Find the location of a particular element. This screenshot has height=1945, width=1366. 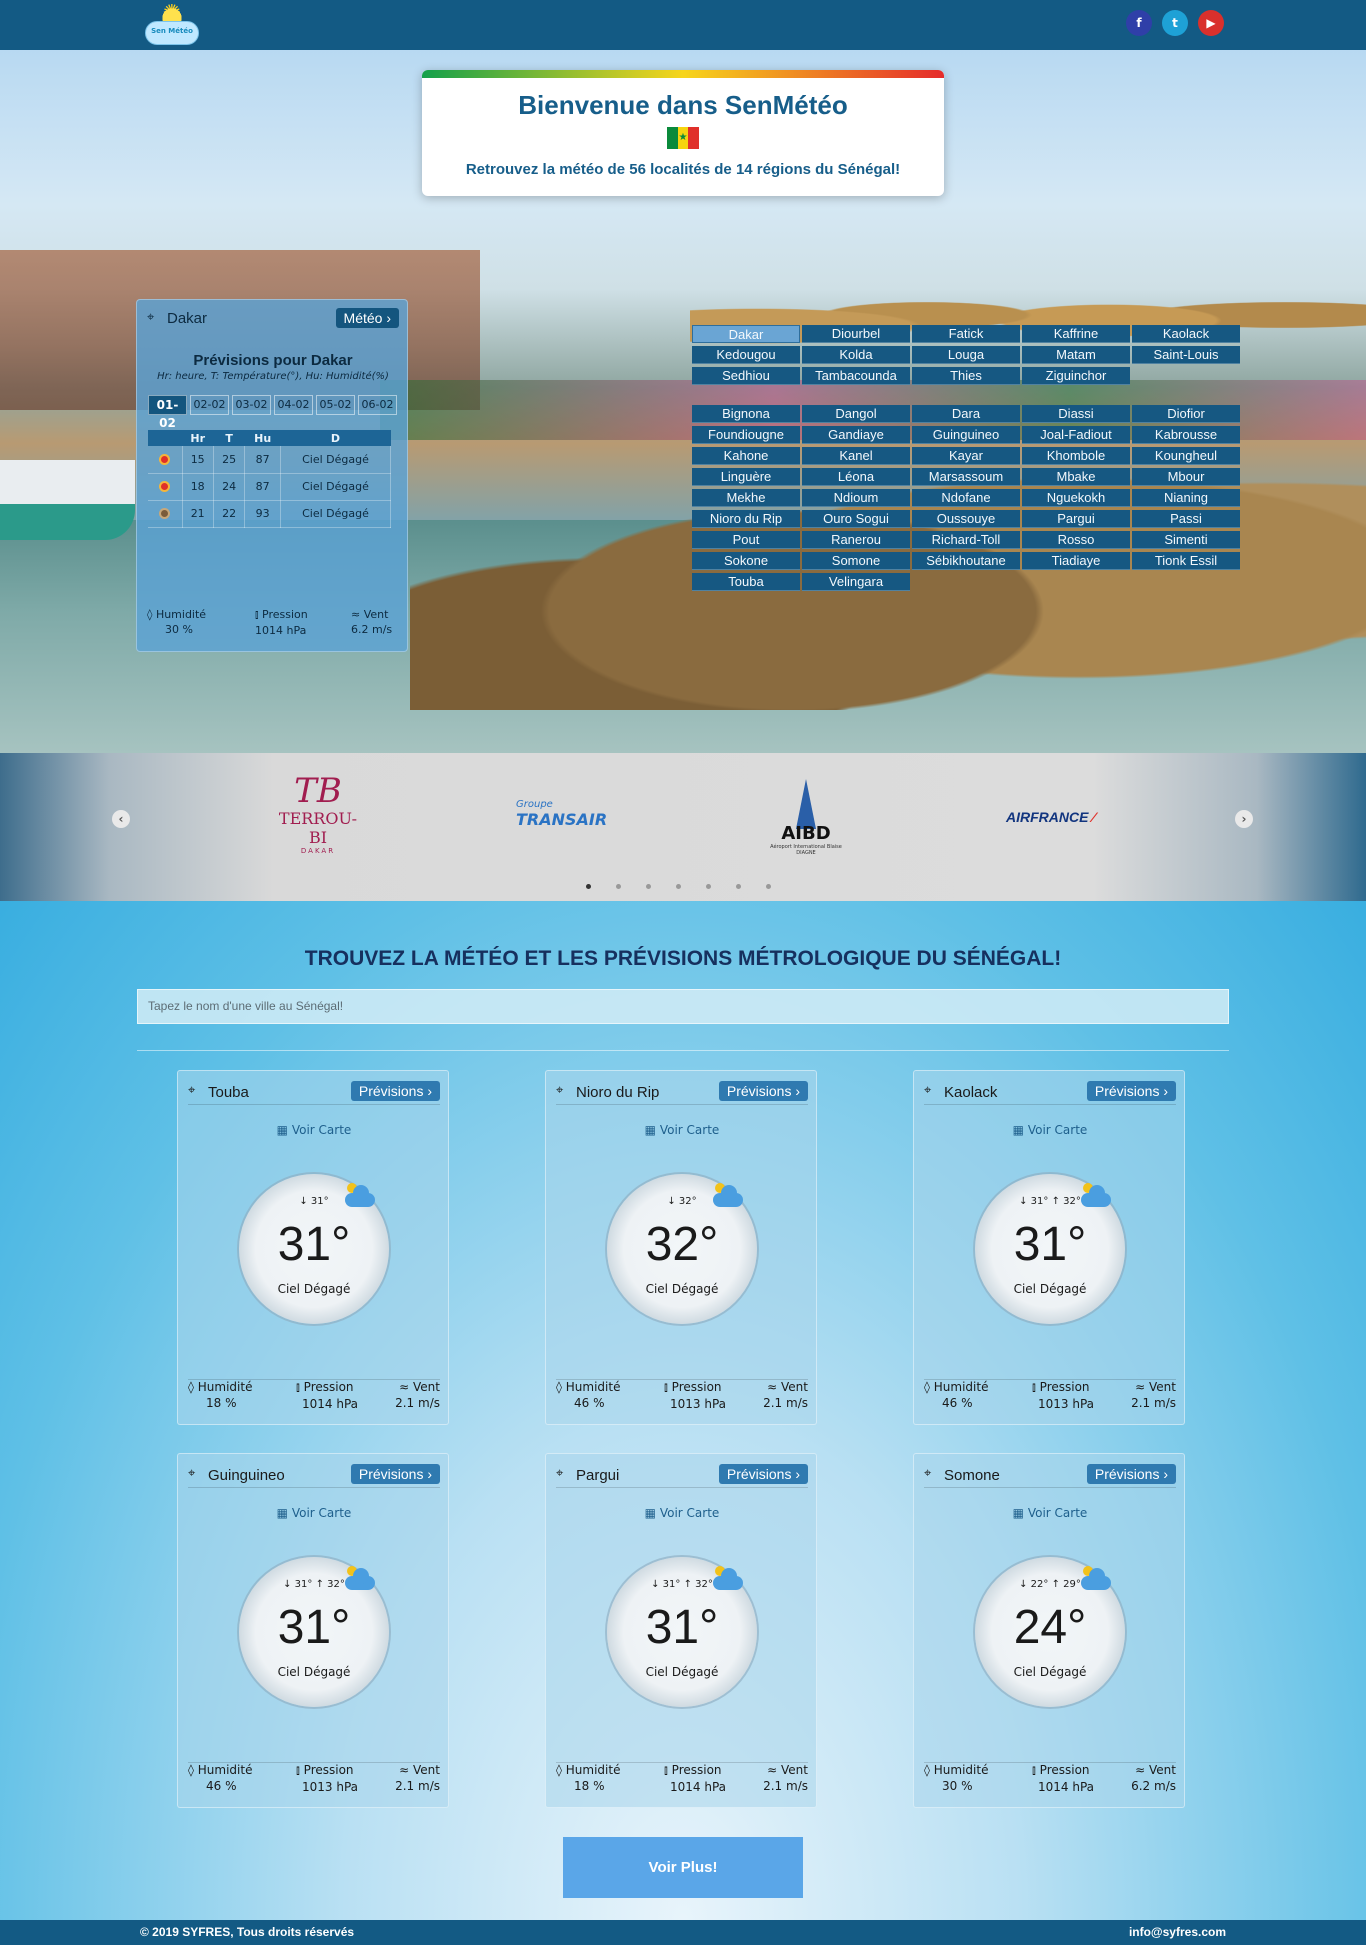

locality-link: Kabrousse is located at coordinates (1186, 435).